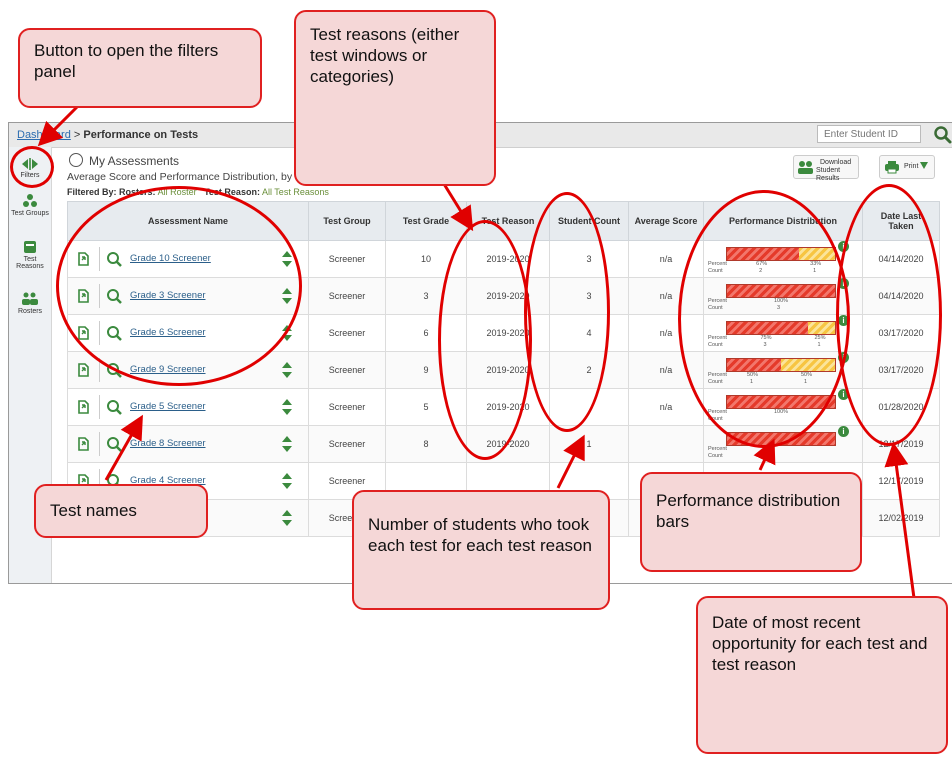 The width and height of the screenshot is (952, 767). I want to click on highlight-ring-reasons, so click(485, 340).